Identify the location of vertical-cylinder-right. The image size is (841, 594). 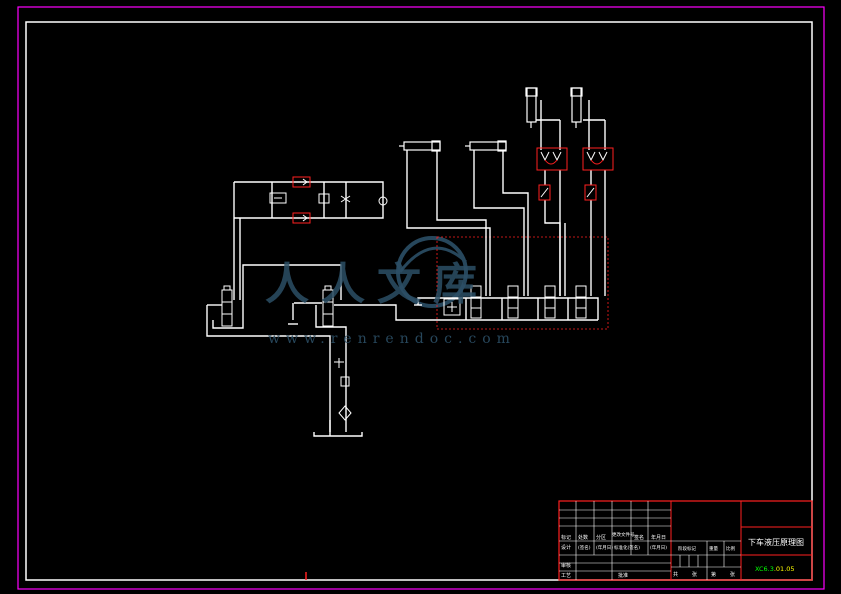
(576, 107).